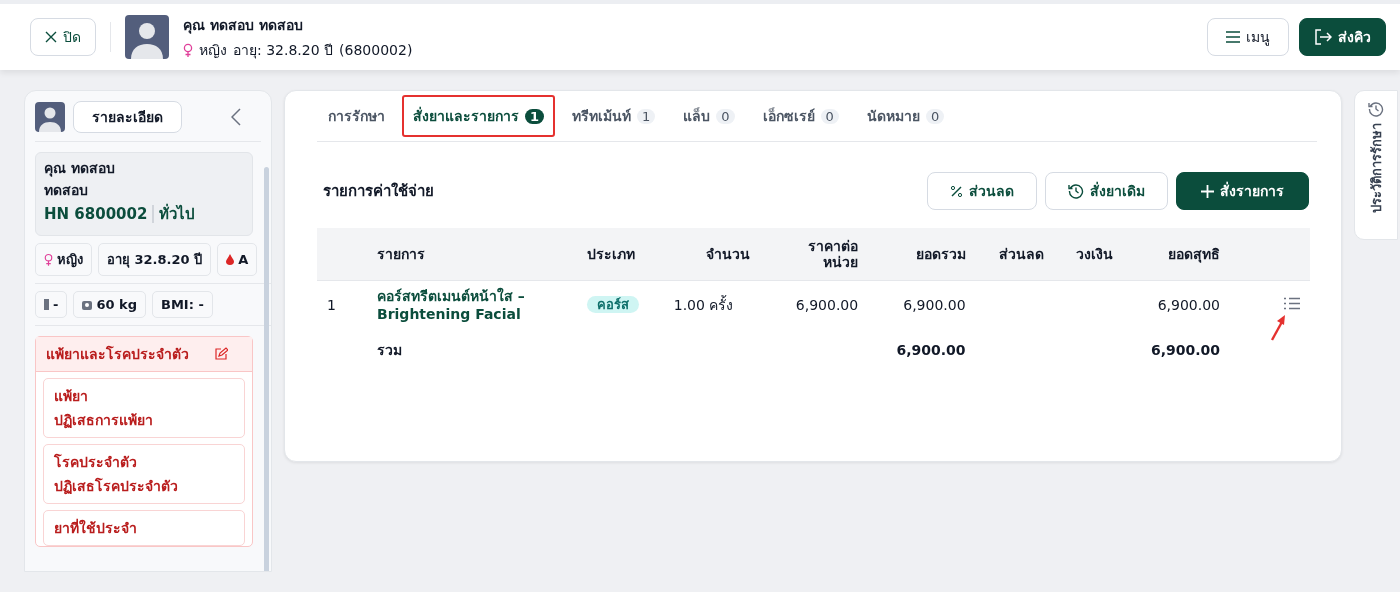 This screenshot has height=592, width=1400. I want to click on patient-age: อายุ: 32.8.20 ปี, so click(283, 50).